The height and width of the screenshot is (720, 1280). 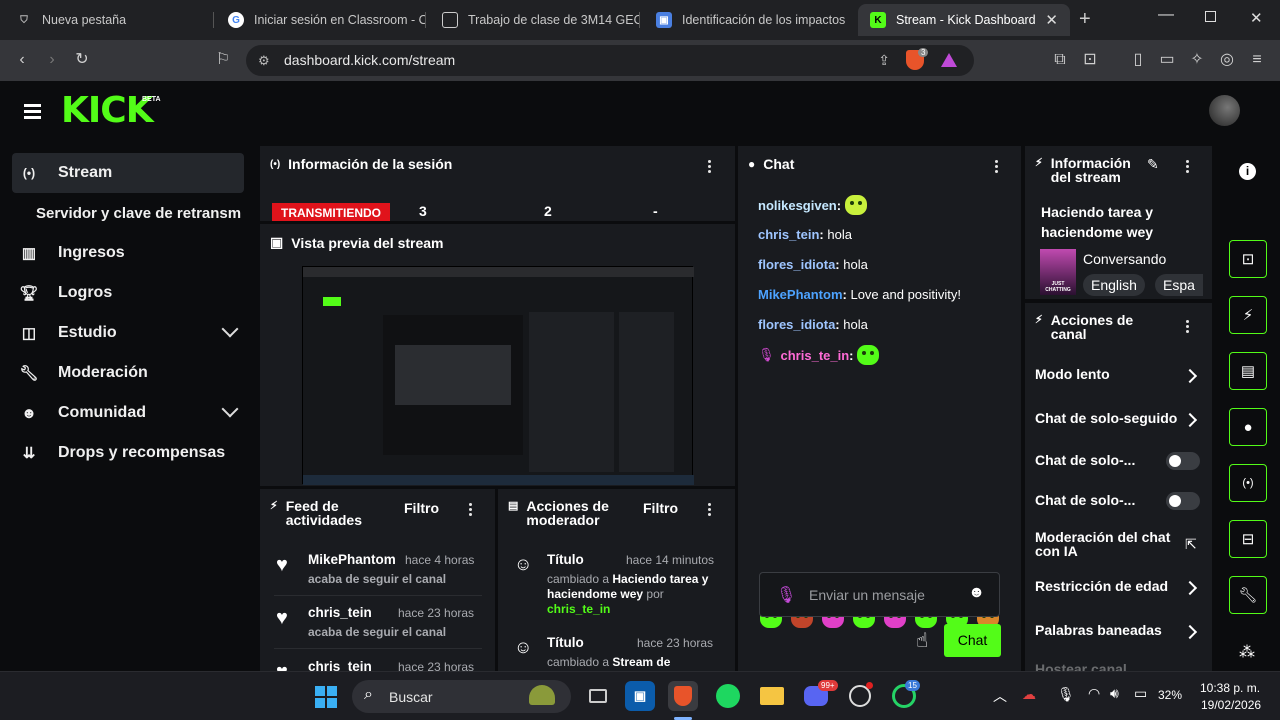 What do you see at coordinates (1183, 501) in the screenshot?
I see `emotes-only-toggle` at bounding box center [1183, 501].